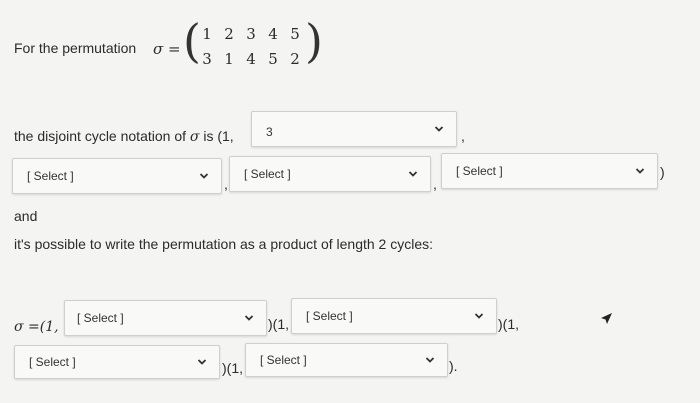 This screenshot has width=700, height=403. I want to click on disjoint-is: is (1,, so click(218, 136).